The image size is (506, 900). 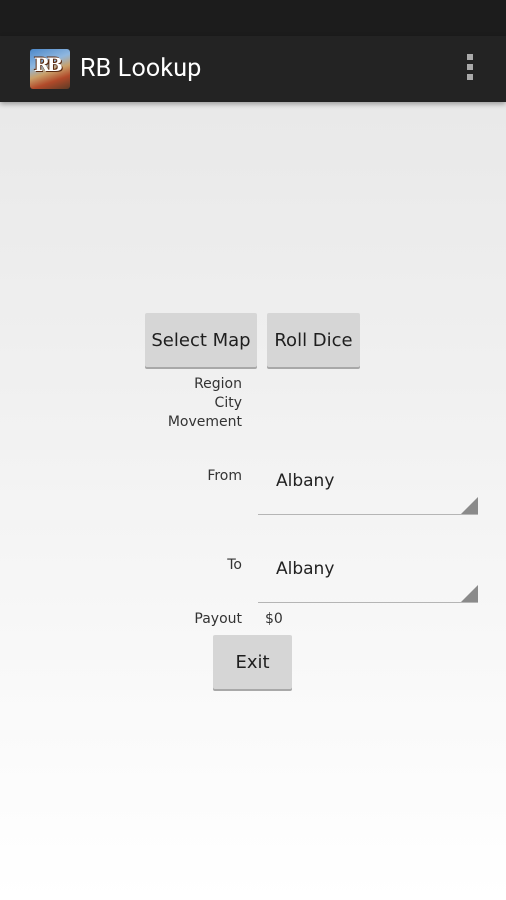 What do you see at coordinates (50, 69) in the screenshot?
I see `rb-logo-icon: RB` at bounding box center [50, 69].